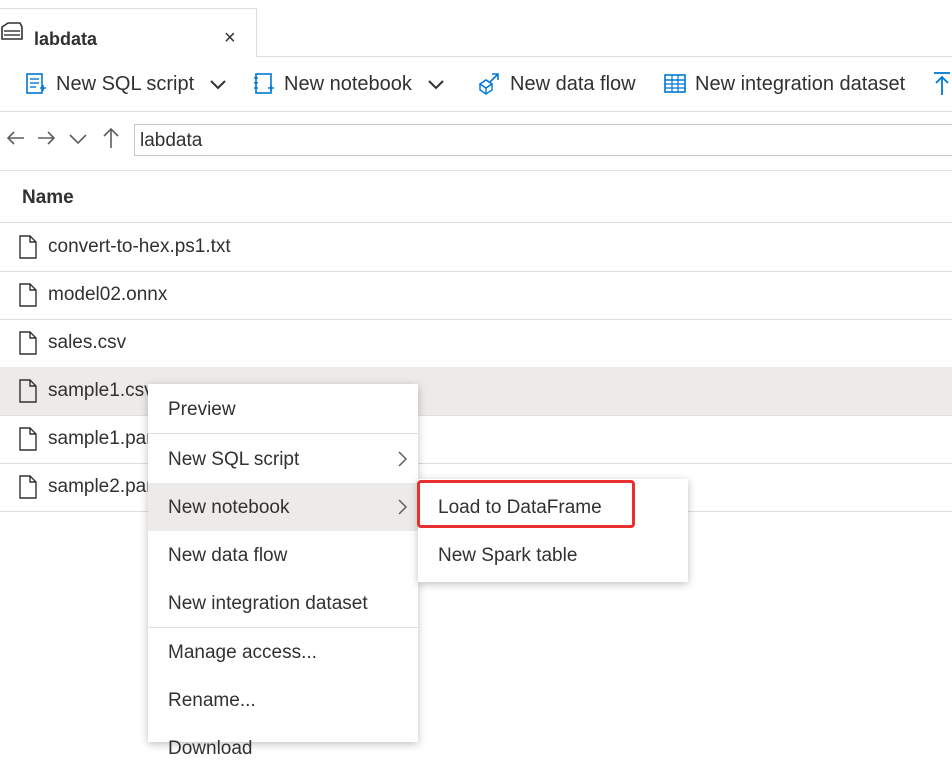 The image size is (952, 772). What do you see at coordinates (476, 391) in the screenshot?
I see `table-row-selected: sample1.csv` at bounding box center [476, 391].